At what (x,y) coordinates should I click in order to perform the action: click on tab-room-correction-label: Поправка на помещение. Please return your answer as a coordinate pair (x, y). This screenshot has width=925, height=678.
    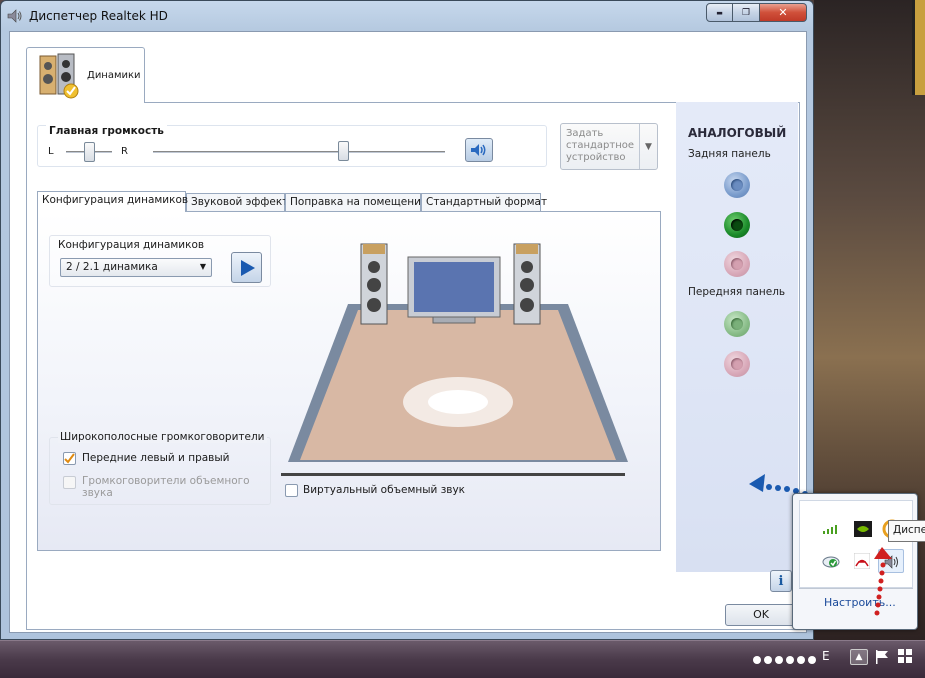
    Looking at the image, I should click on (359, 202).